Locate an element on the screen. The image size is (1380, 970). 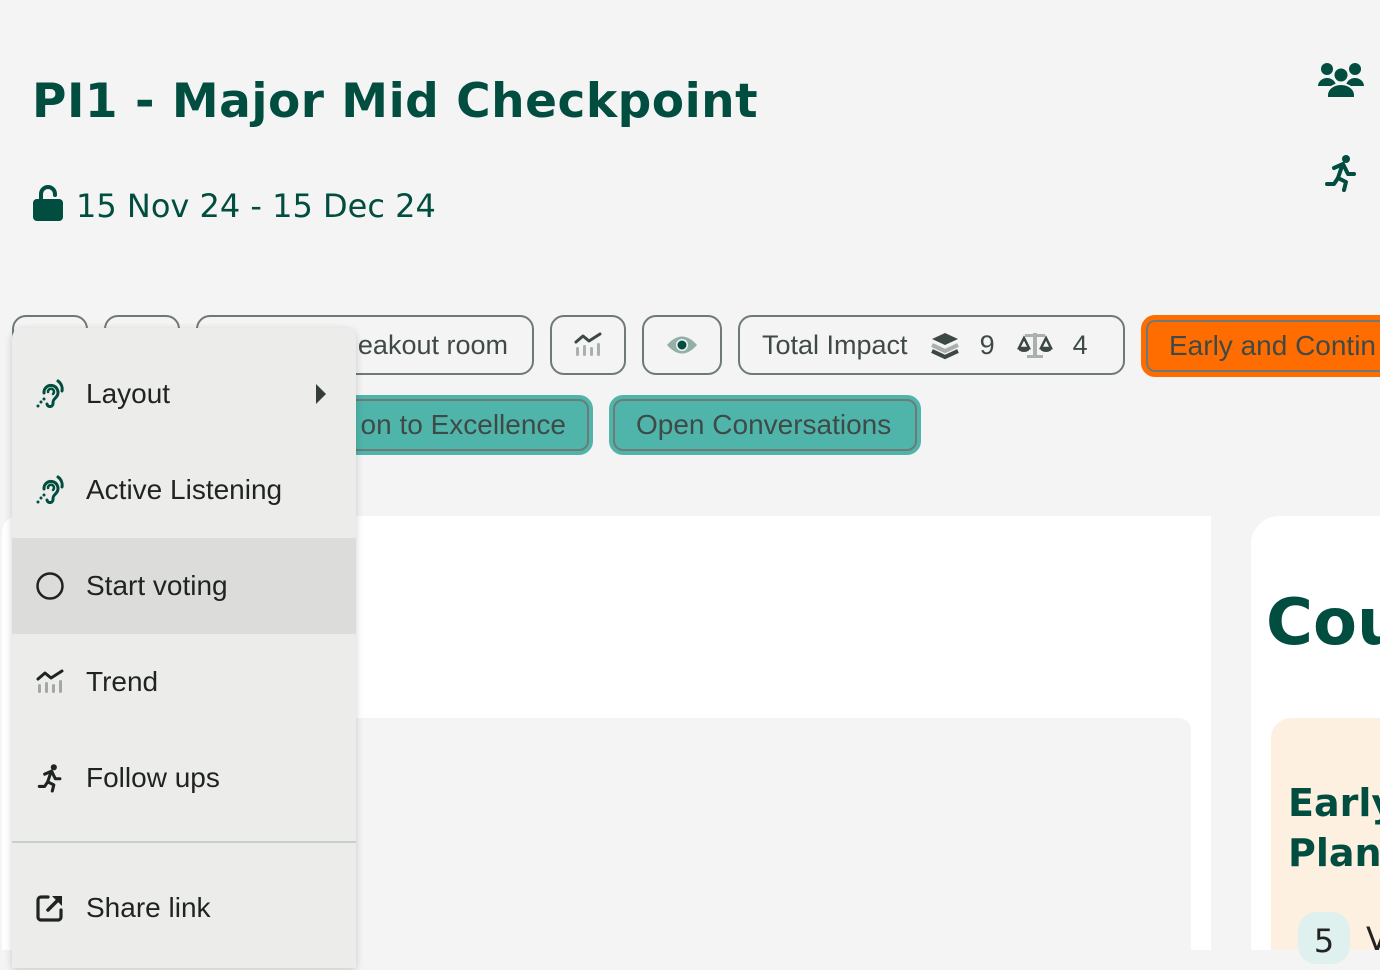
date-range-row: 15 Nov 24 - 15 Dec 24 is located at coordinates (234, 205).